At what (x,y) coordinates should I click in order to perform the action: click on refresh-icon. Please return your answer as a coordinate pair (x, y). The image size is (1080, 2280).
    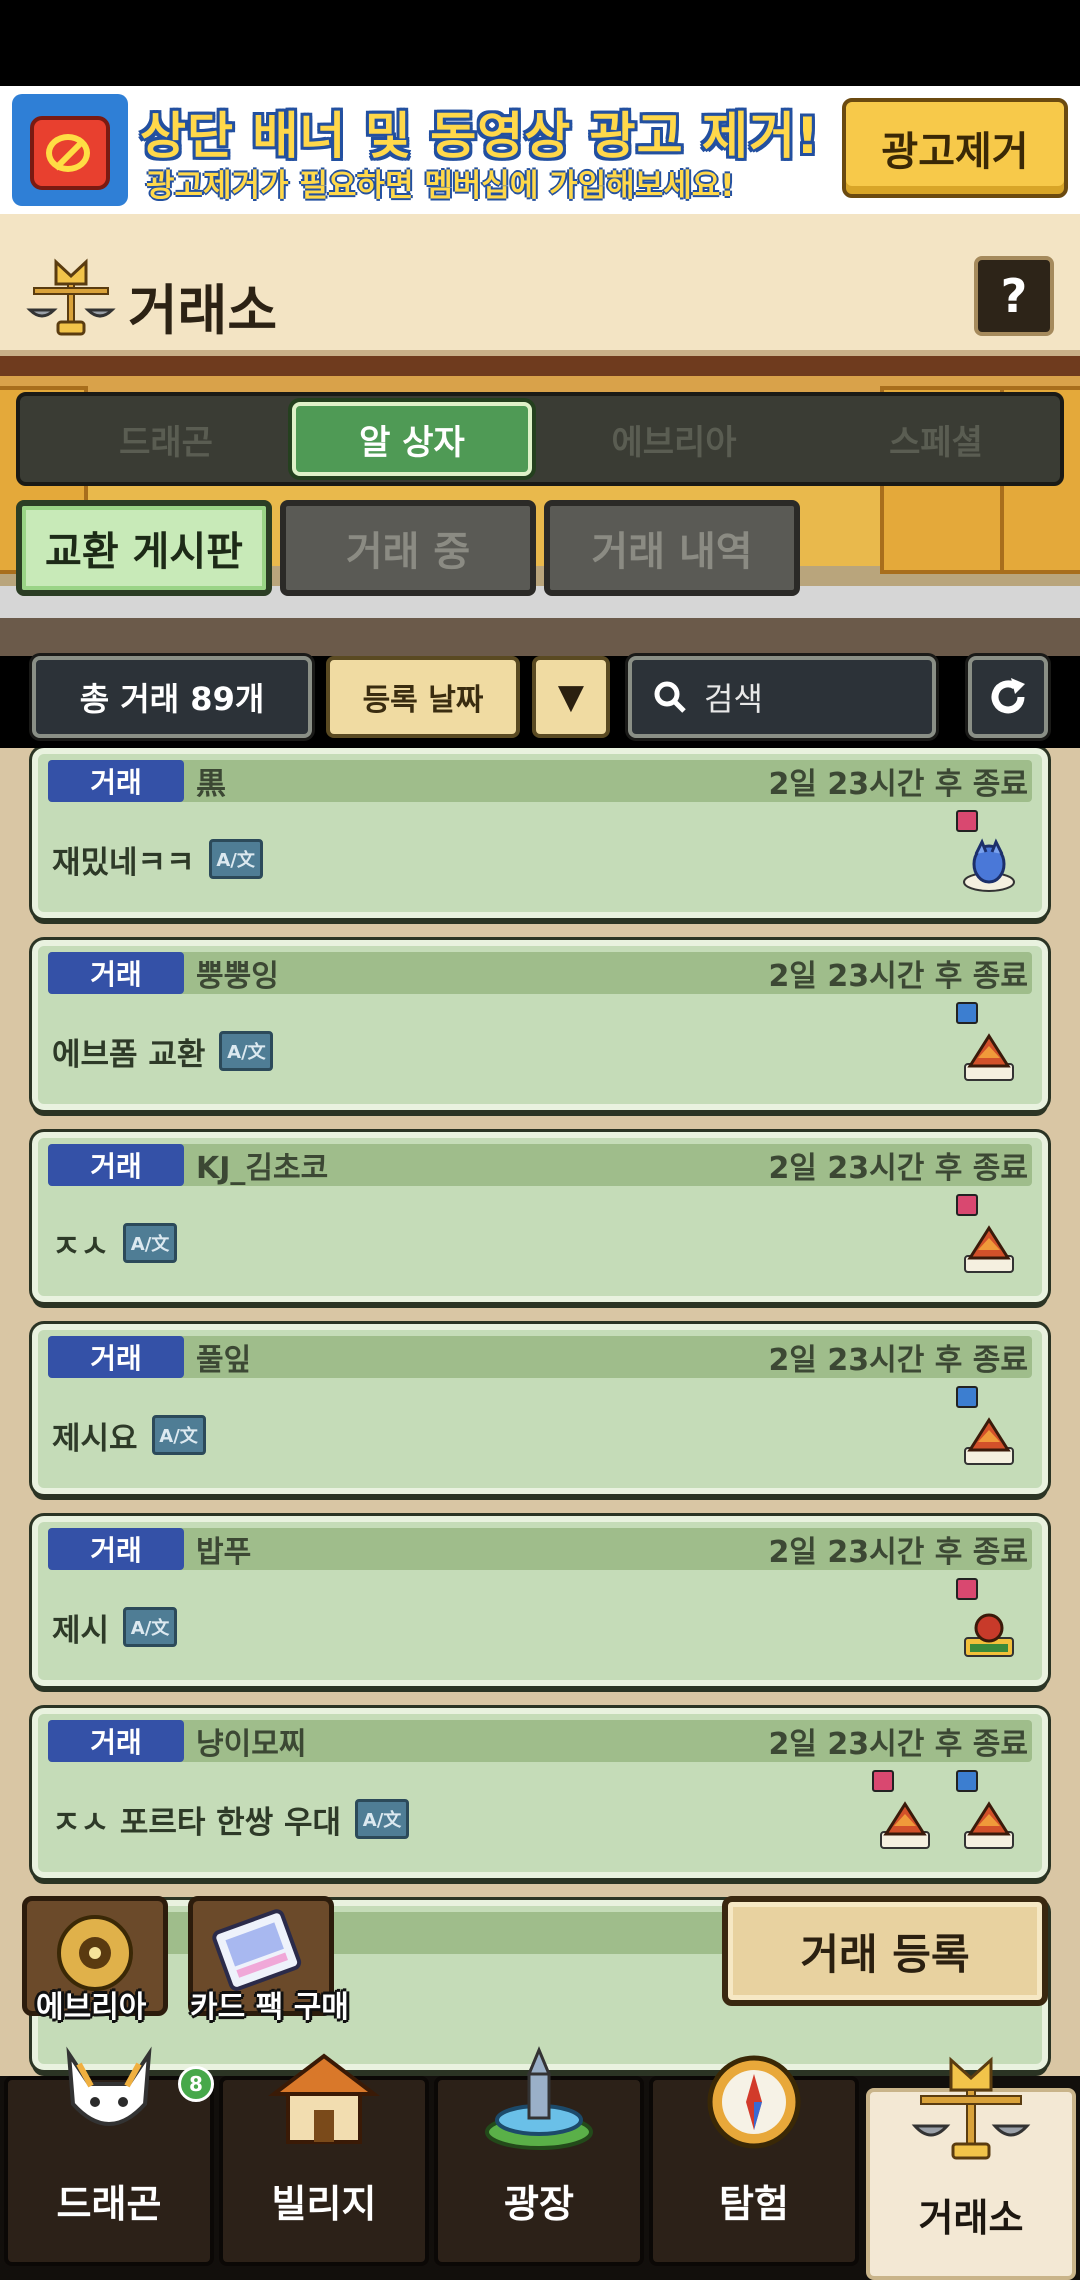
    Looking at the image, I should click on (1008, 696).